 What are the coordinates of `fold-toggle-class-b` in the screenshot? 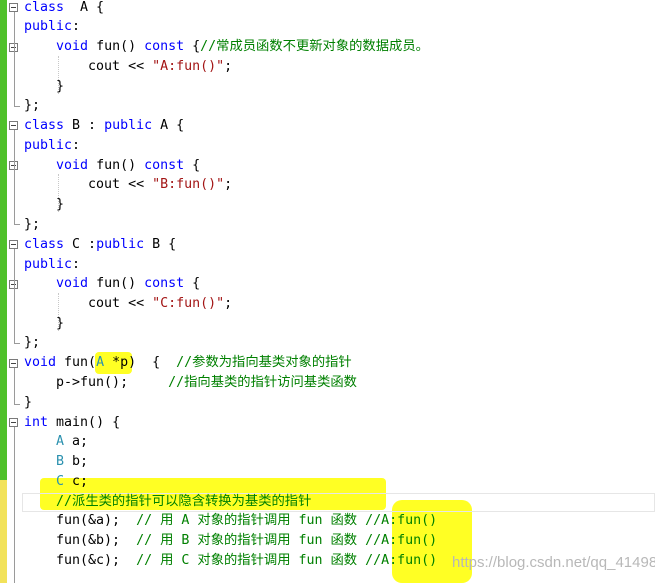 It's located at (13, 125).